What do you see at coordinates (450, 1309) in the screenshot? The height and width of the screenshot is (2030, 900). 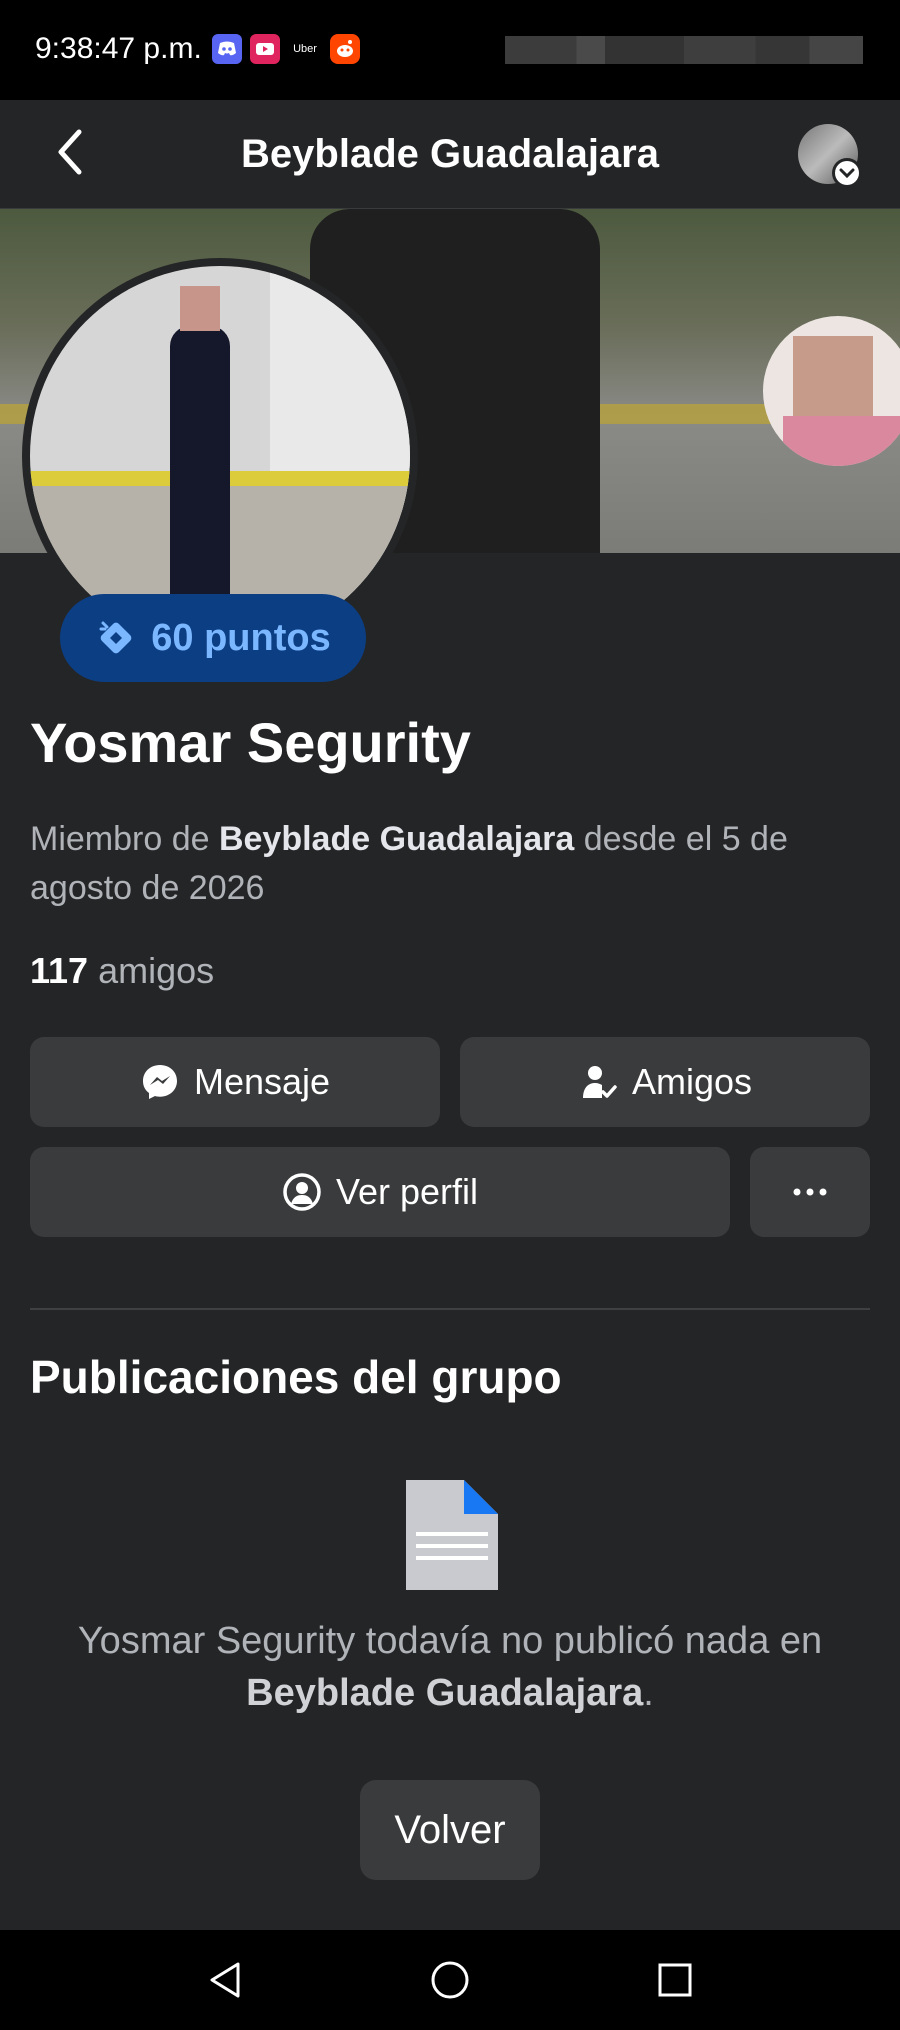 I see `section-divider` at bounding box center [450, 1309].